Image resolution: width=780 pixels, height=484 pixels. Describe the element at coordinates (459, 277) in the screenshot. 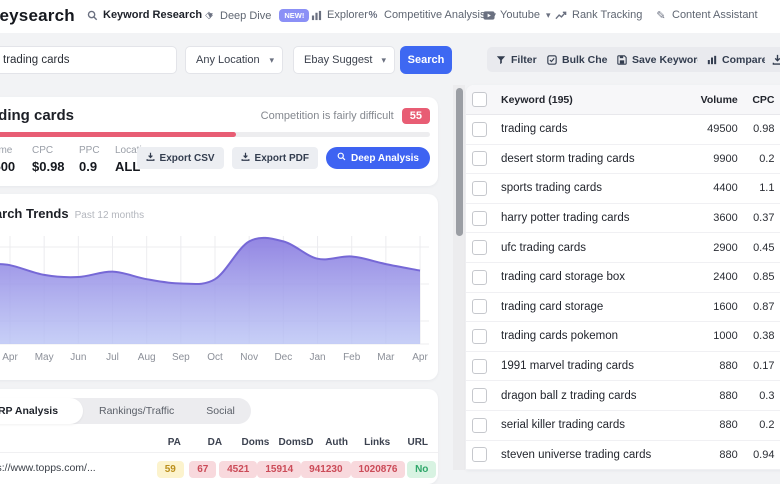

I see `vertical-scrollbar-track` at that location.